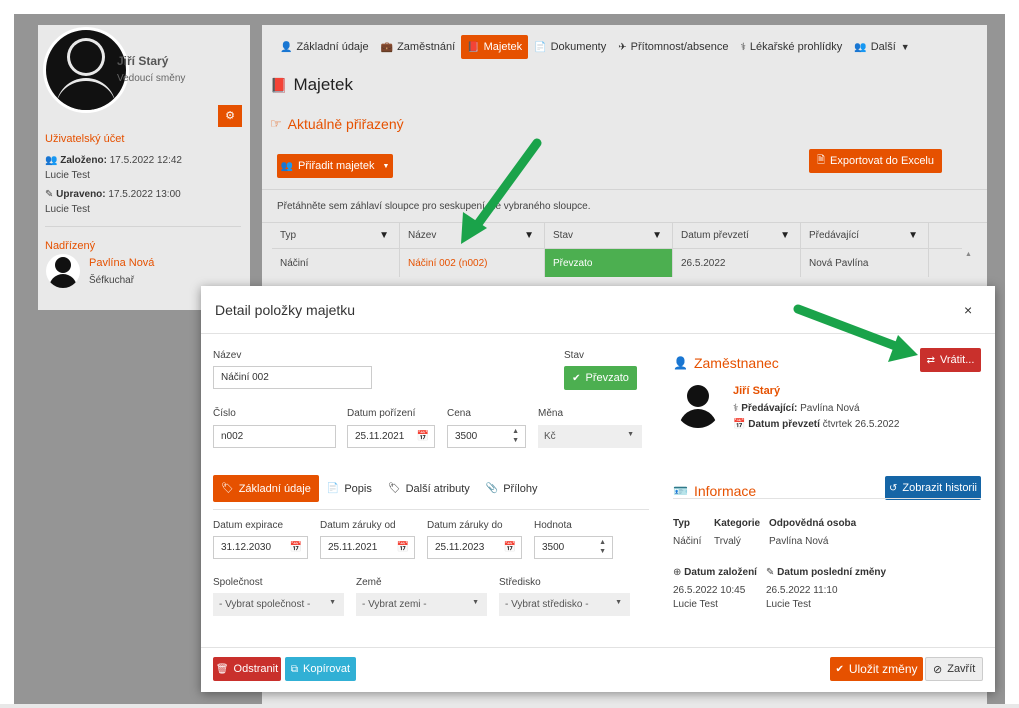 The image size is (1019, 708). I want to click on warranty-to-input: 25.11.2023 📅, so click(474, 547).